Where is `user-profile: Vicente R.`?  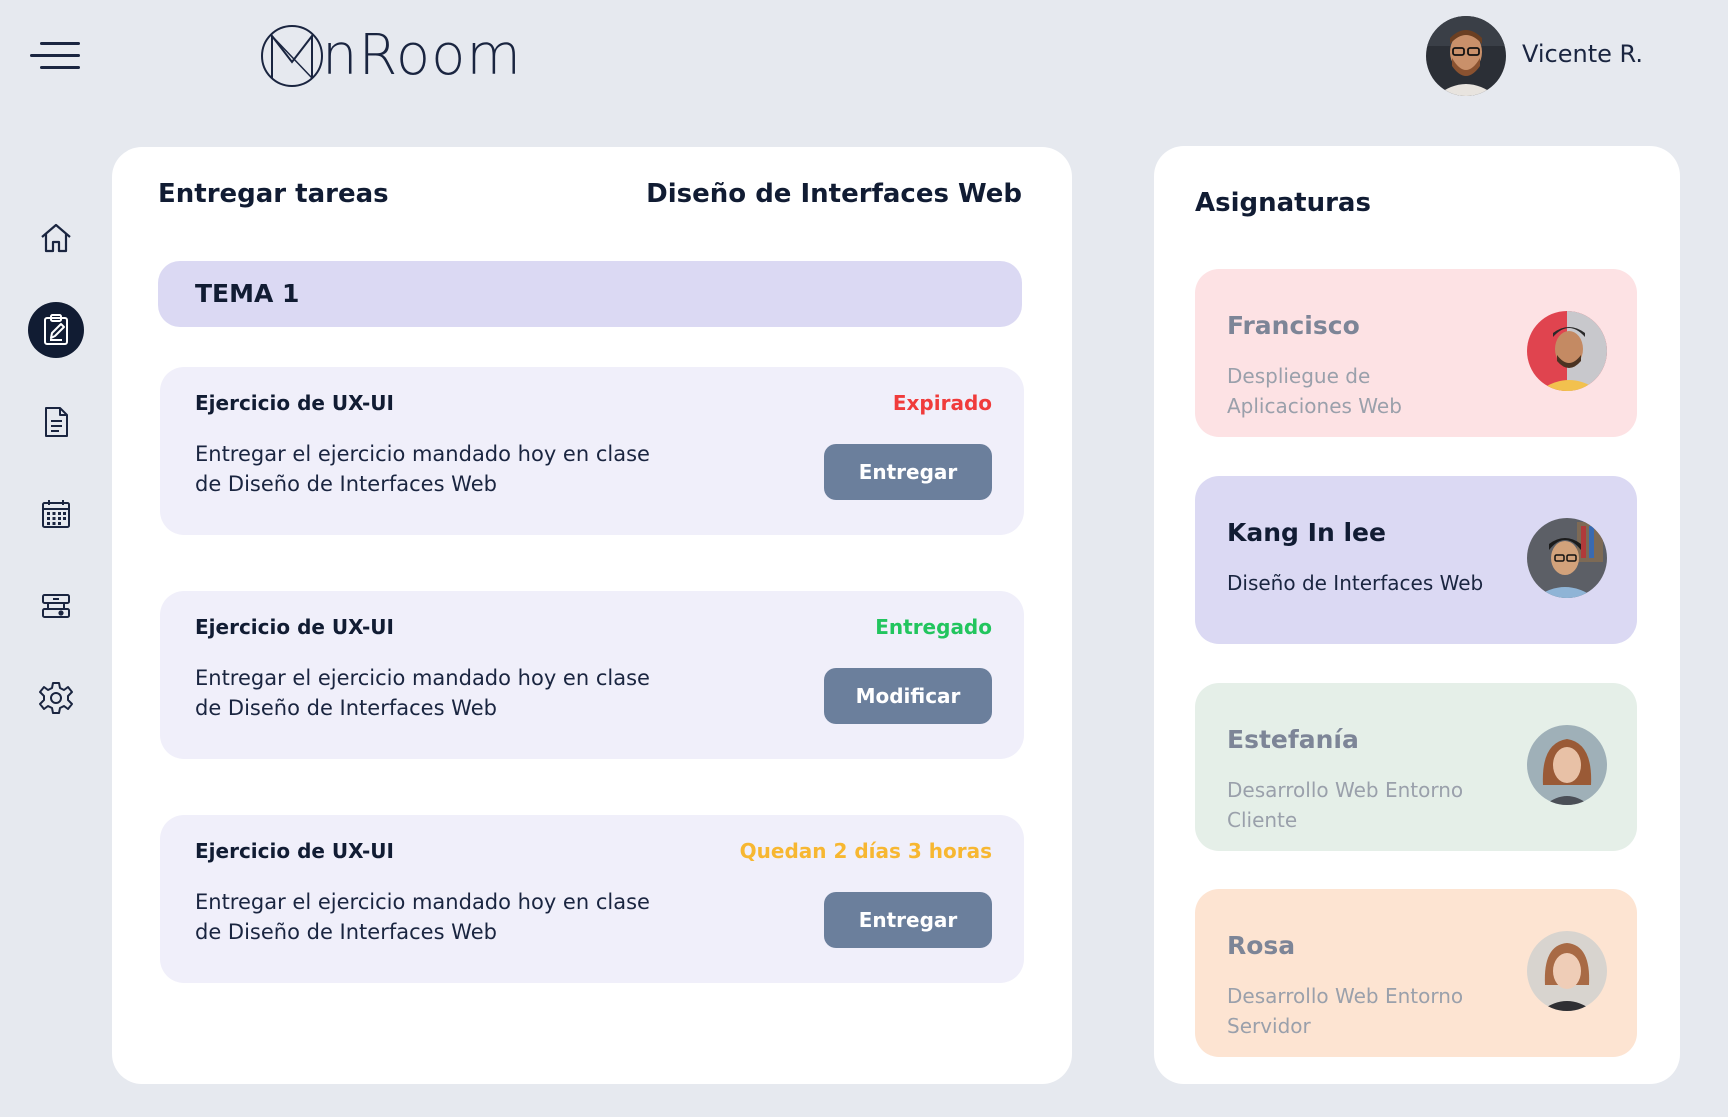
user-profile: Vicente R. is located at coordinates (1534, 56).